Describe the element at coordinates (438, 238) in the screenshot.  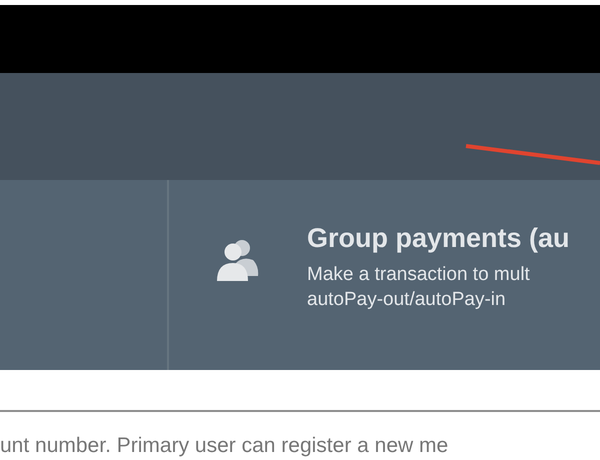
I see `card-title: Group payments (au` at that location.